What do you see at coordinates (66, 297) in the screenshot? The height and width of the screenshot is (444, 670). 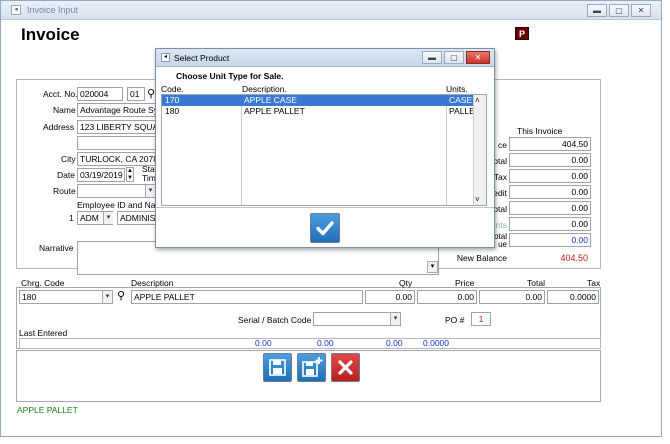 I see `chrg-code-select: 180` at bounding box center [66, 297].